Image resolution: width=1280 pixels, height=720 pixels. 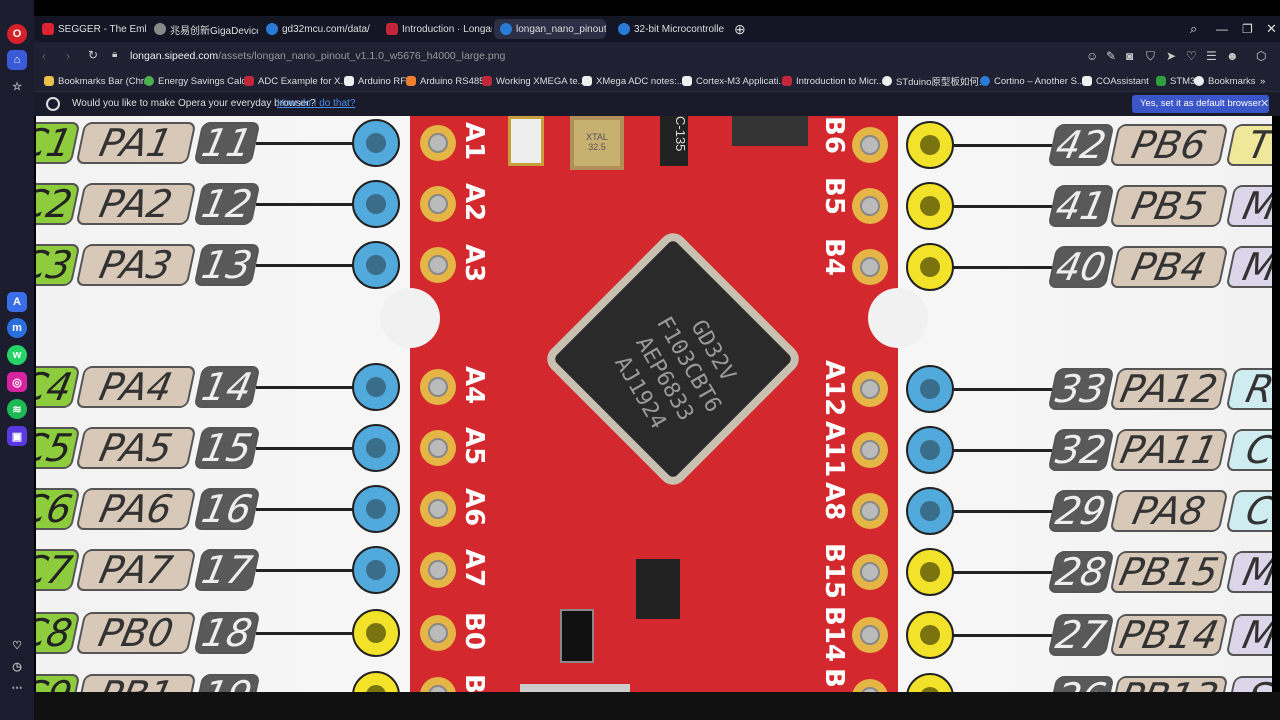 I want to click on instagram-icon: ◎, so click(x=17, y=382).